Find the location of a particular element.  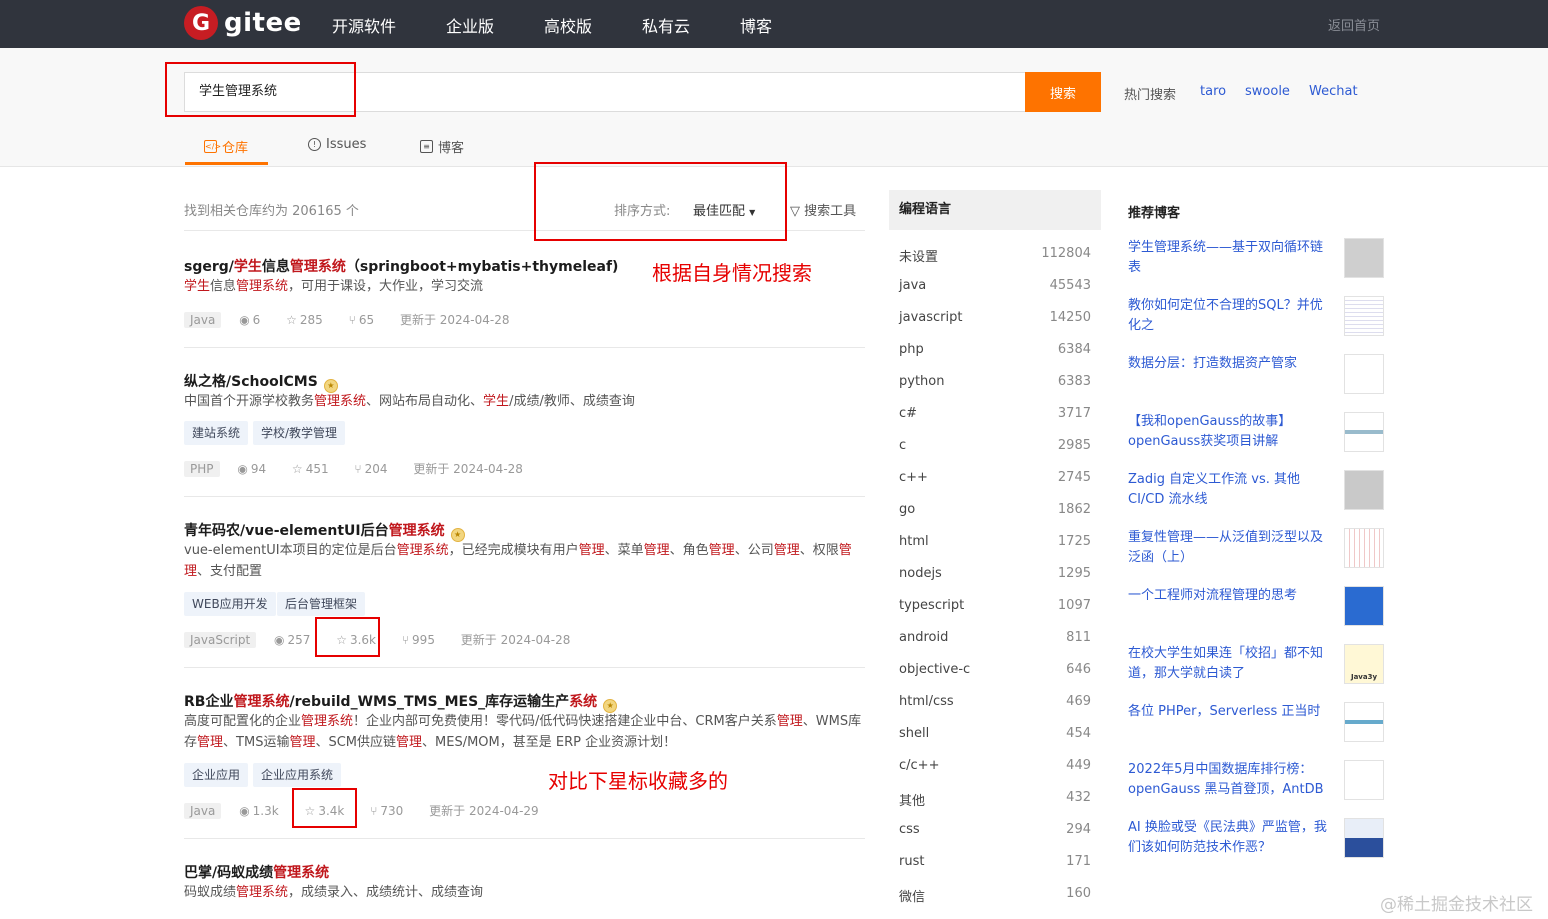

language-filter-item: html 1725 is located at coordinates (995, 544).